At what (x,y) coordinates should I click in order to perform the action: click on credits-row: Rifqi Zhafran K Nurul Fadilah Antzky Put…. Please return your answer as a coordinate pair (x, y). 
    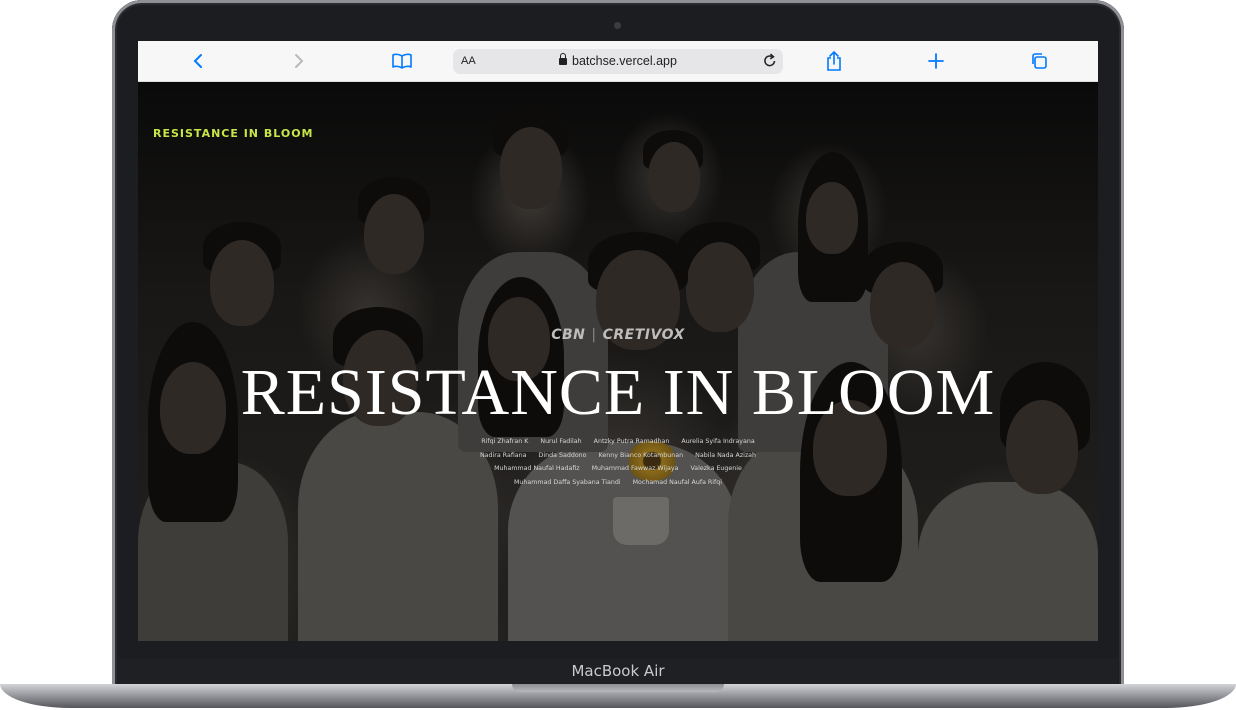
    Looking at the image, I should click on (618, 442).